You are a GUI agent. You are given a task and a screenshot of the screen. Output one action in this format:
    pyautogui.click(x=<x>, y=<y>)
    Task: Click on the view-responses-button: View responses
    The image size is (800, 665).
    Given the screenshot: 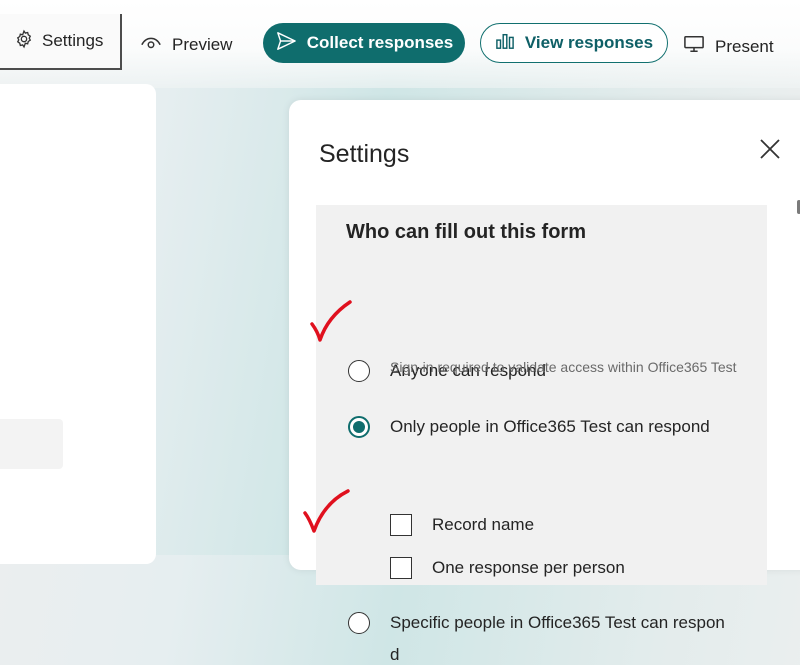 What is the action you would take?
    pyautogui.click(x=574, y=43)
    